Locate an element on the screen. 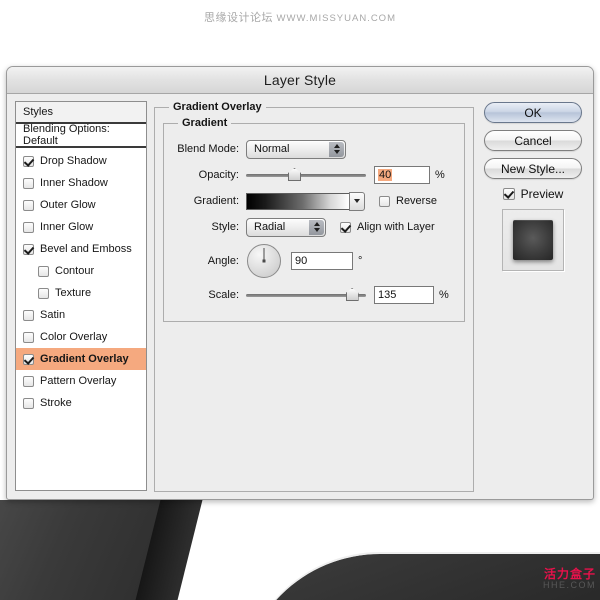 The height and width of the screenshot is (600, 600). blend-mode-label: Blend Mode: is located at coordinates (208, 149).